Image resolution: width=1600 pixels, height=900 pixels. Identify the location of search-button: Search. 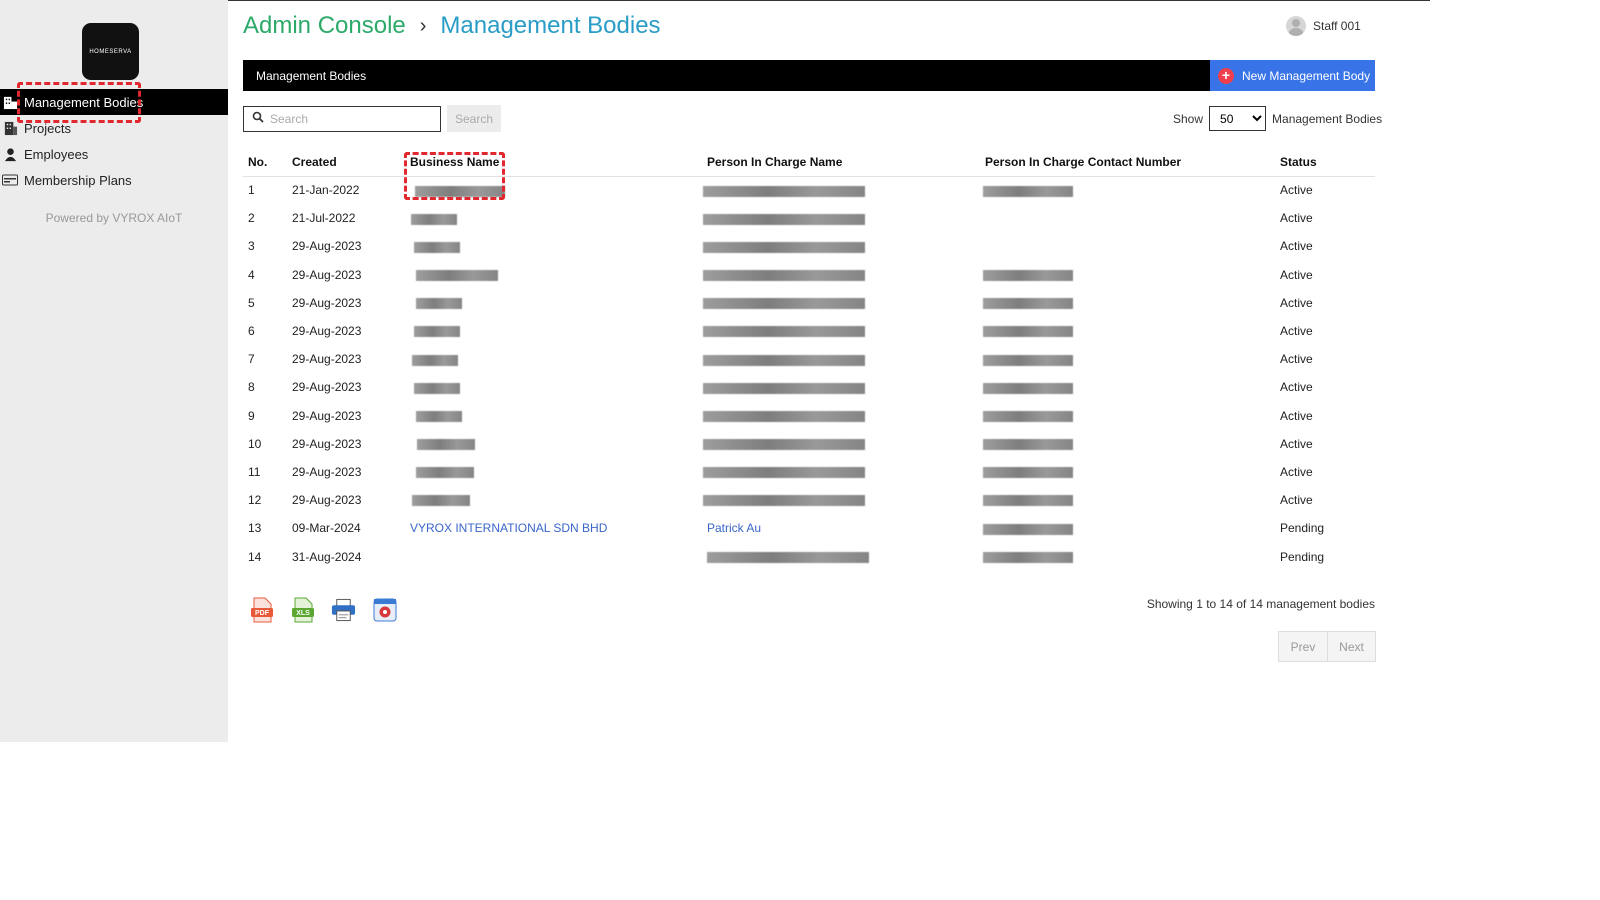
(474, 118).